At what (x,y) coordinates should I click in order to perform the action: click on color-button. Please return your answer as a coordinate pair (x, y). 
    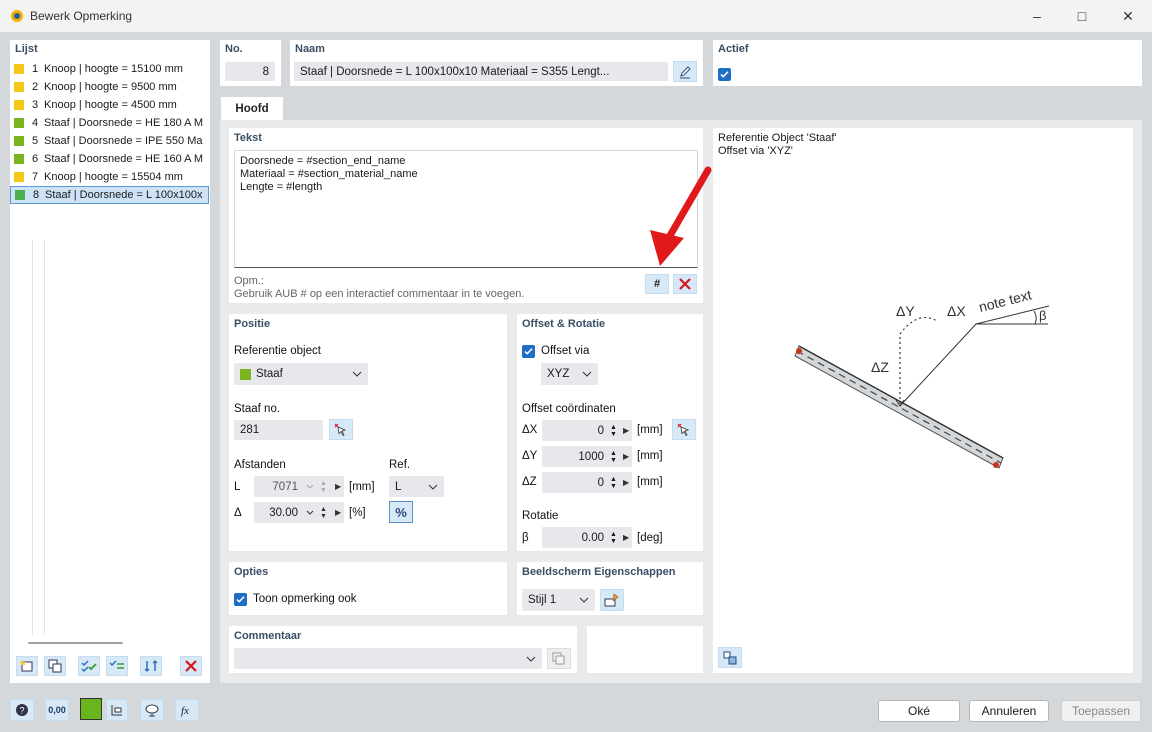
    Looking at the image, I should click on (91, 709).